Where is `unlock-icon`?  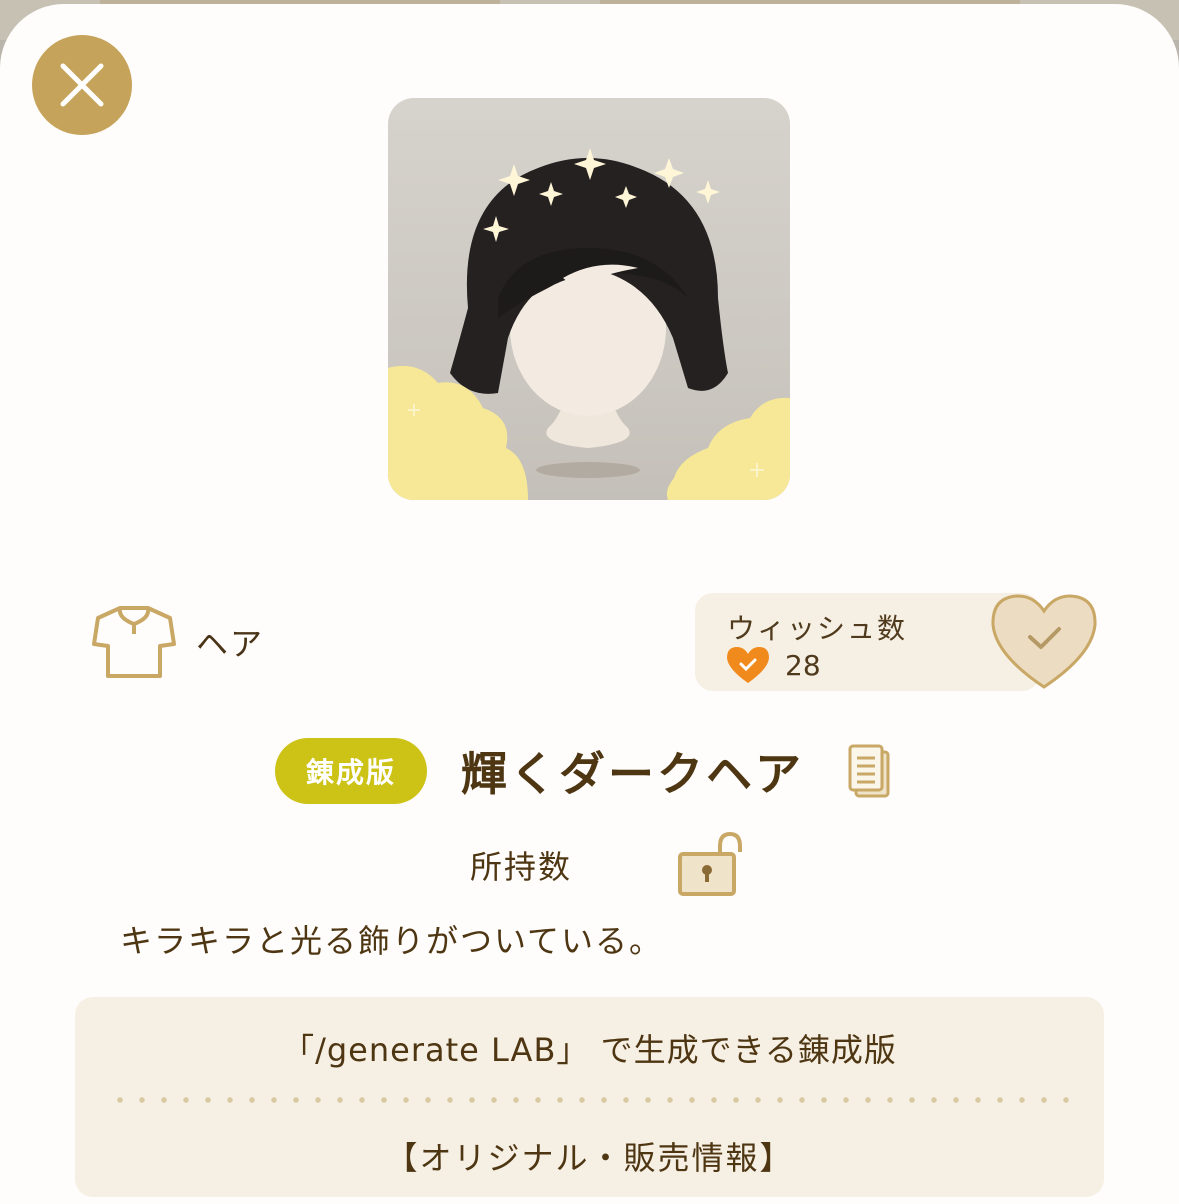
unlock-icon is located at coordinates (710, 863).